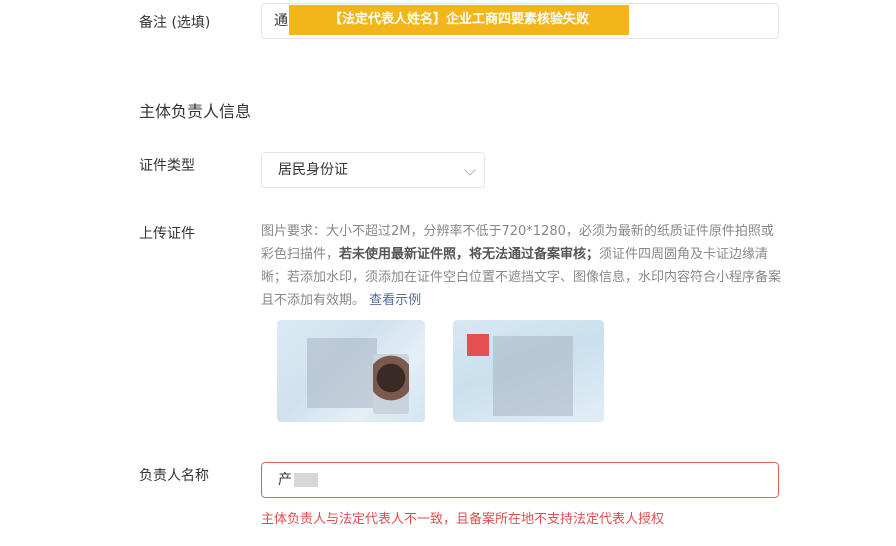 Image resolution: width=896 pixels, height=546 pixels. What do you see at coordinates (478, 345) in the screenshot?
I see `seal-icon` at bounding box center [478, 345].